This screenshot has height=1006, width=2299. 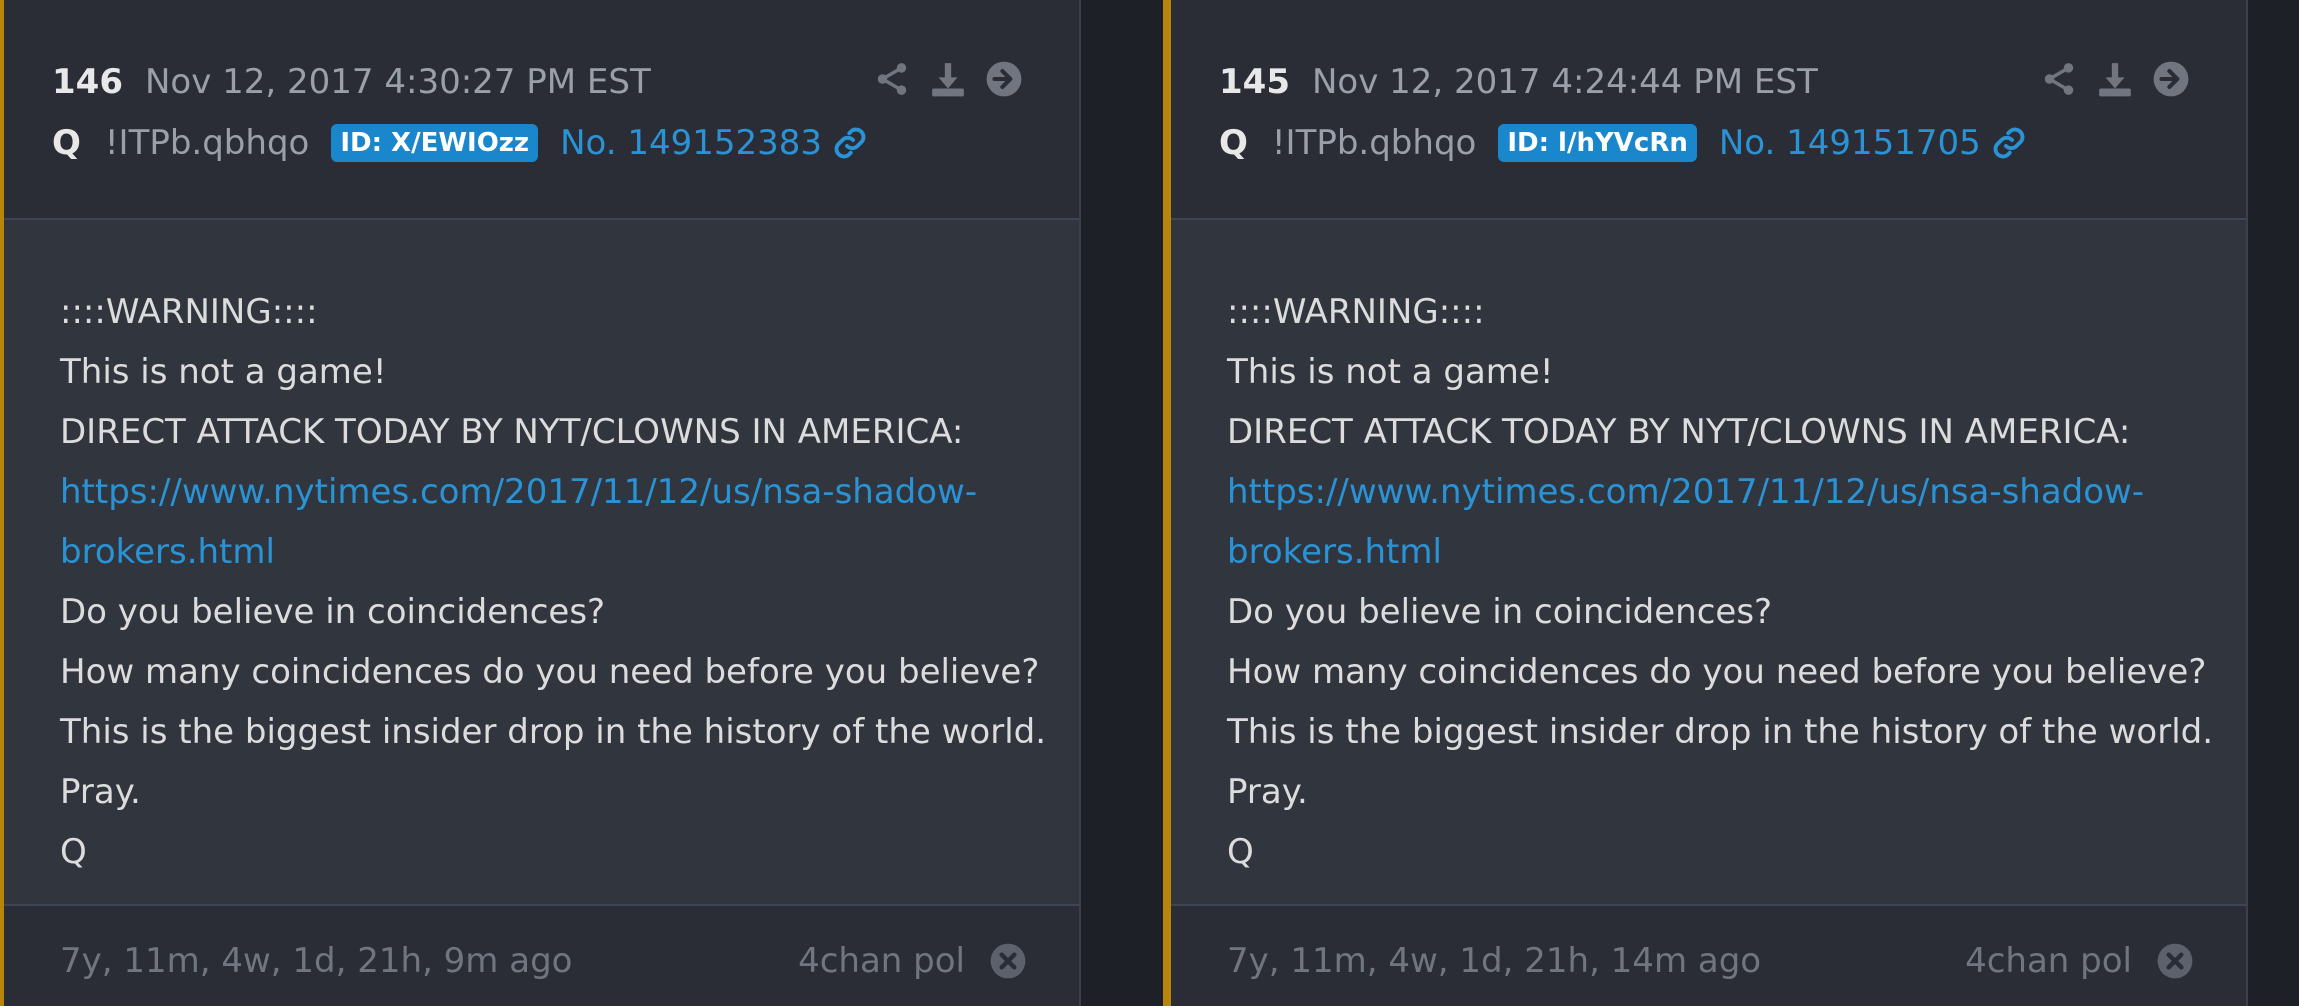 What do you see at coordinates (435, 143) in the screenshot?
I see `poster-id-badge: ID: X/EWIOzz` at bounding box center [435, 143].